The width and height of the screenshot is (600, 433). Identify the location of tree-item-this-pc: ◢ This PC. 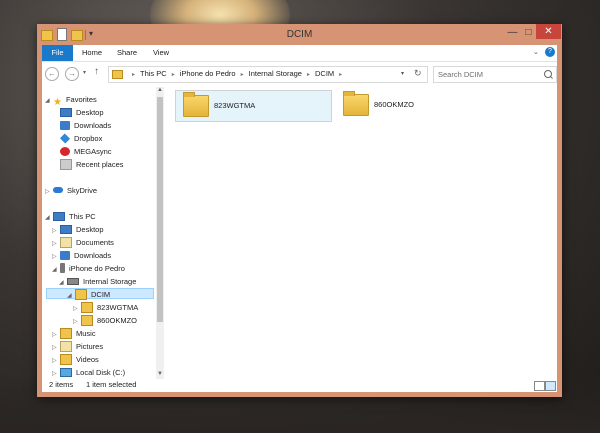
(70, 216).